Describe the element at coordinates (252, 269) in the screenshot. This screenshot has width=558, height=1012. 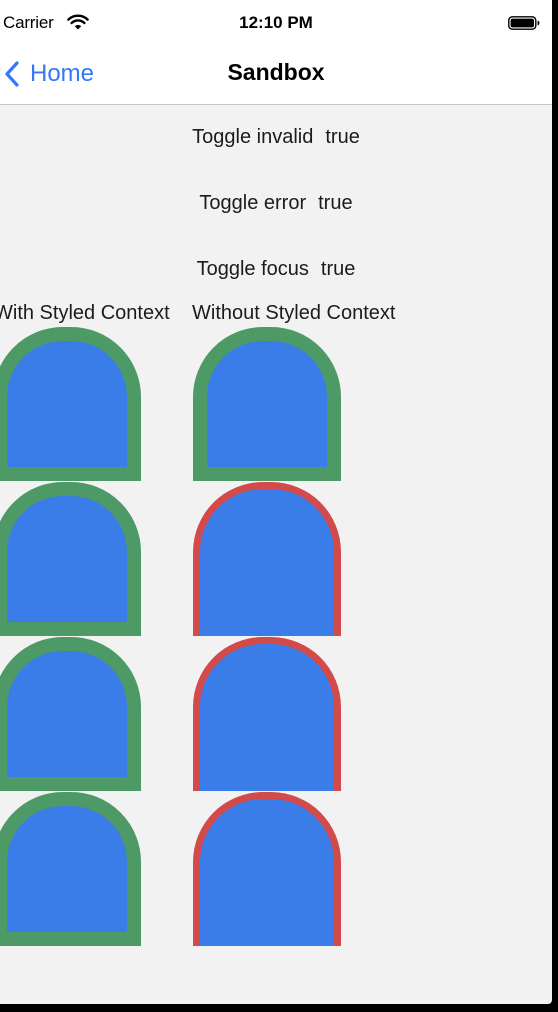
I see `toggle-label: Toggle focus` at that location.